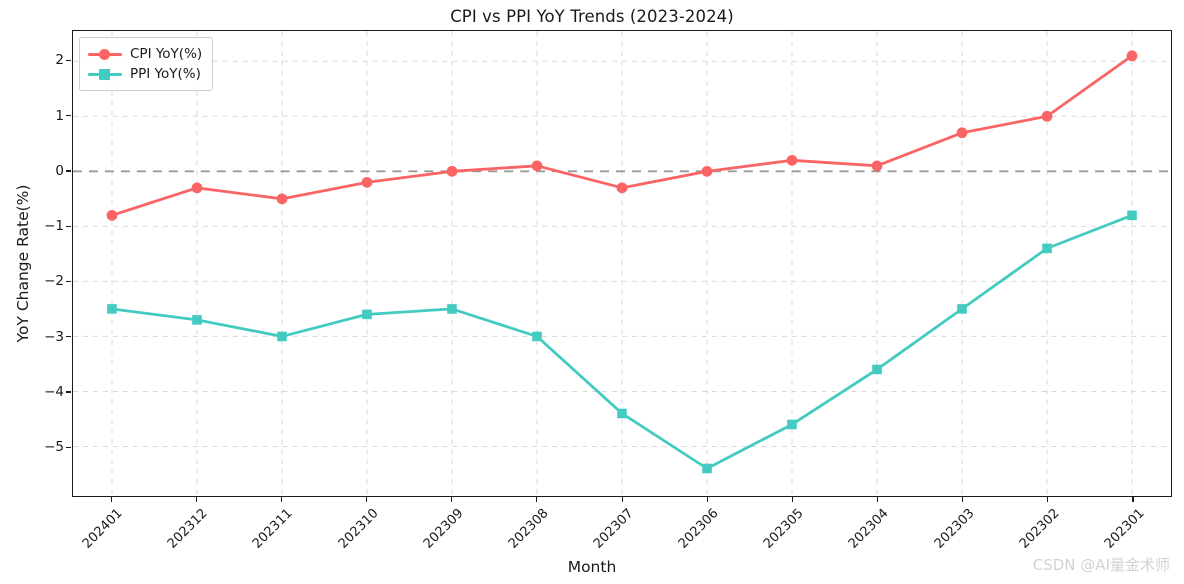  Describe the element at coordinates (54, 281) in the screenshot. I see `y-tick-label: −2` at that location.